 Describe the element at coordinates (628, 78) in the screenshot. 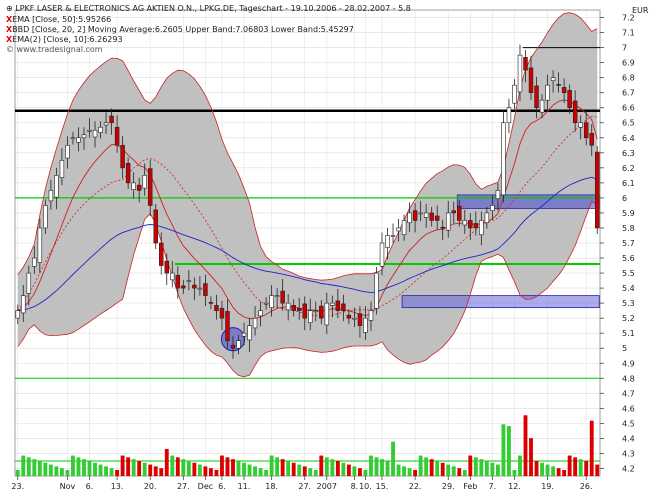

I see `y-tick-label: 6.8` at that location.